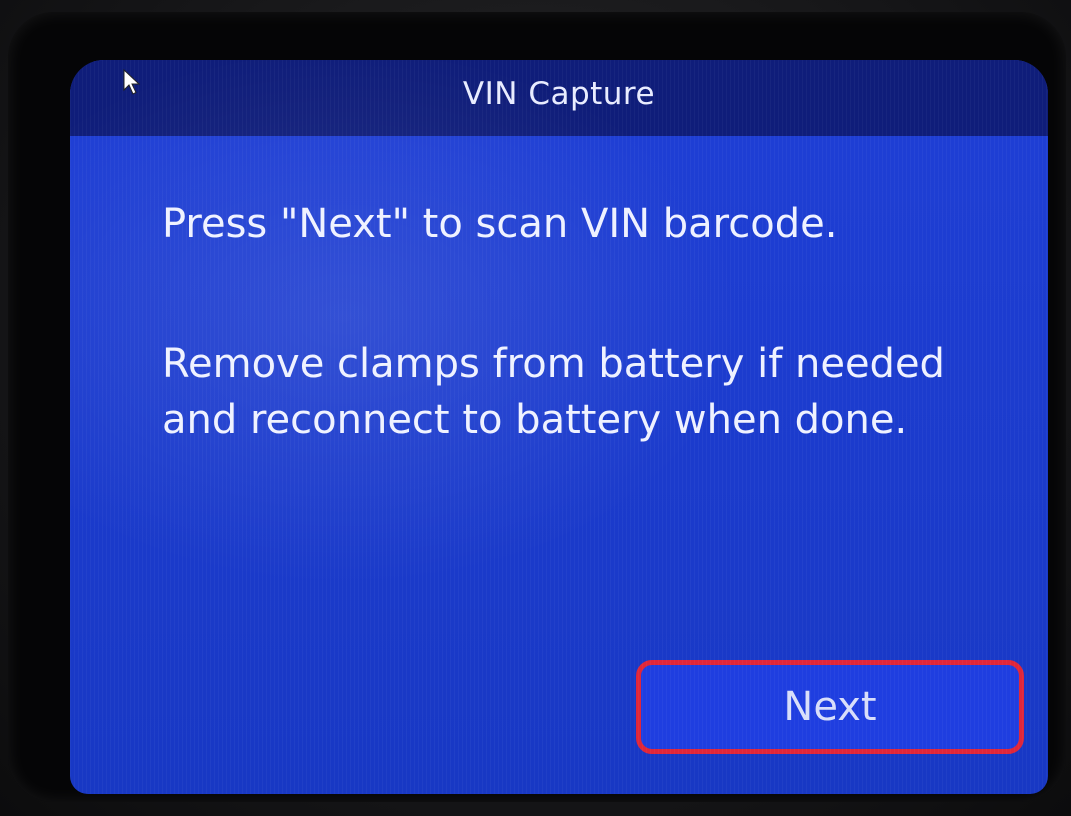 The height and width of the screenshot is (816, 1071). I want to click on scan-instruction-text: Press "Next" to scan VIN barcode., so click(500, 224).